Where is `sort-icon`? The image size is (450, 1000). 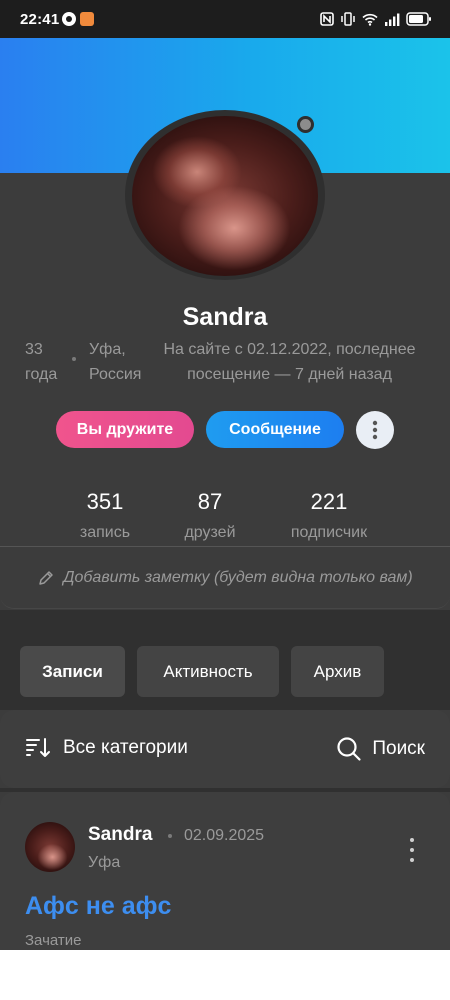 sort-icon is located at coordinates (38, 747).